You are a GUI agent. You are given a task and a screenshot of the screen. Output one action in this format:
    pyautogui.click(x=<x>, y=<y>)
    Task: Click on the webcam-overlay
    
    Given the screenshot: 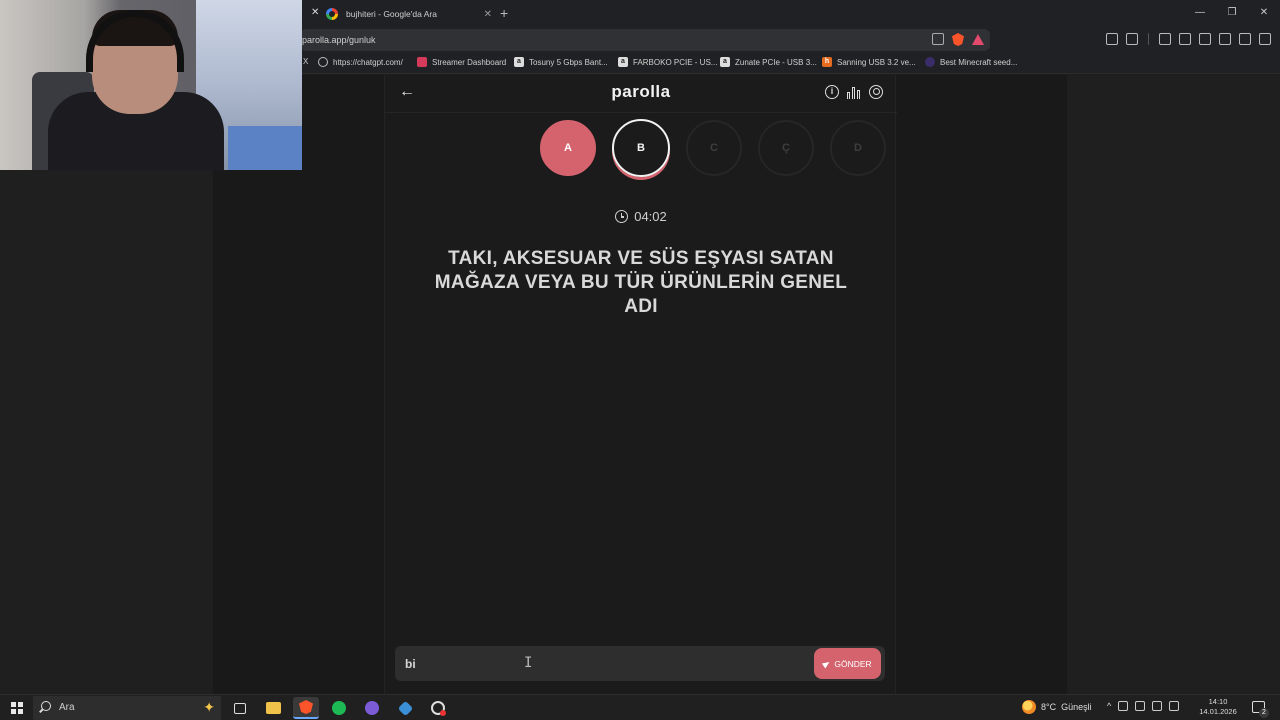 What is the action you would take?
    pyautogui.click(x=151, y=85)
    